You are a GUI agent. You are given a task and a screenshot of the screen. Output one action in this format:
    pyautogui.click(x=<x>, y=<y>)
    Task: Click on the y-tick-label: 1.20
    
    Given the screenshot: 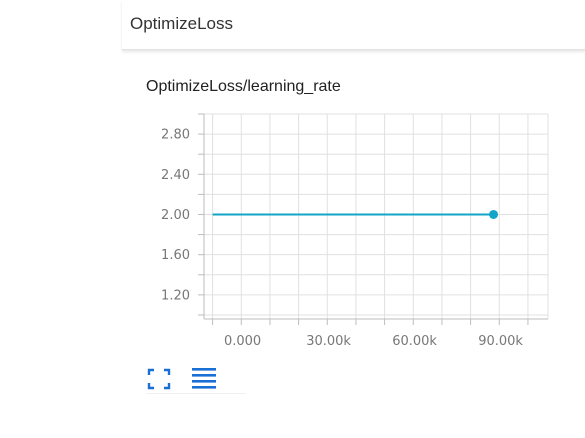 What is the action you would take?
    pyautogui.click(x=175, y=295)
    